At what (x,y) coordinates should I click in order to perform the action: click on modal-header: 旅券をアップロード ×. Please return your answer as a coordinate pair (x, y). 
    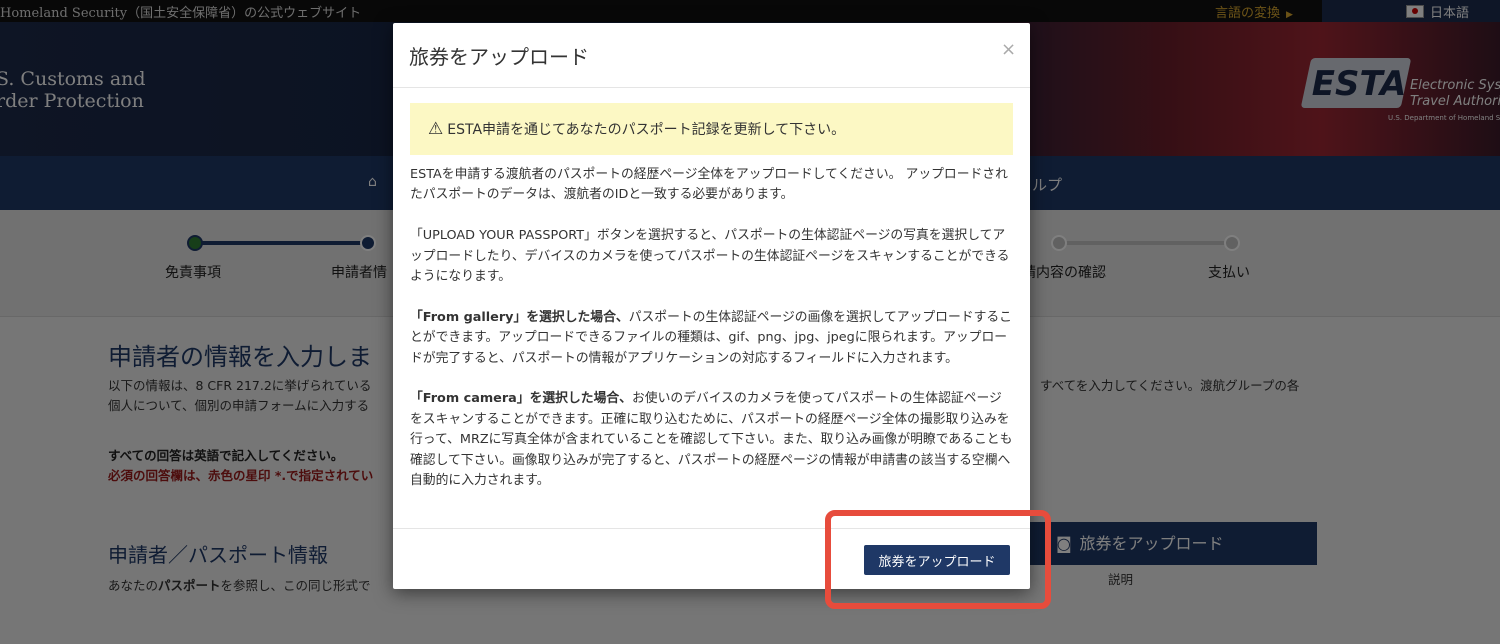
    Looking at the image, I should click on (711, 55).